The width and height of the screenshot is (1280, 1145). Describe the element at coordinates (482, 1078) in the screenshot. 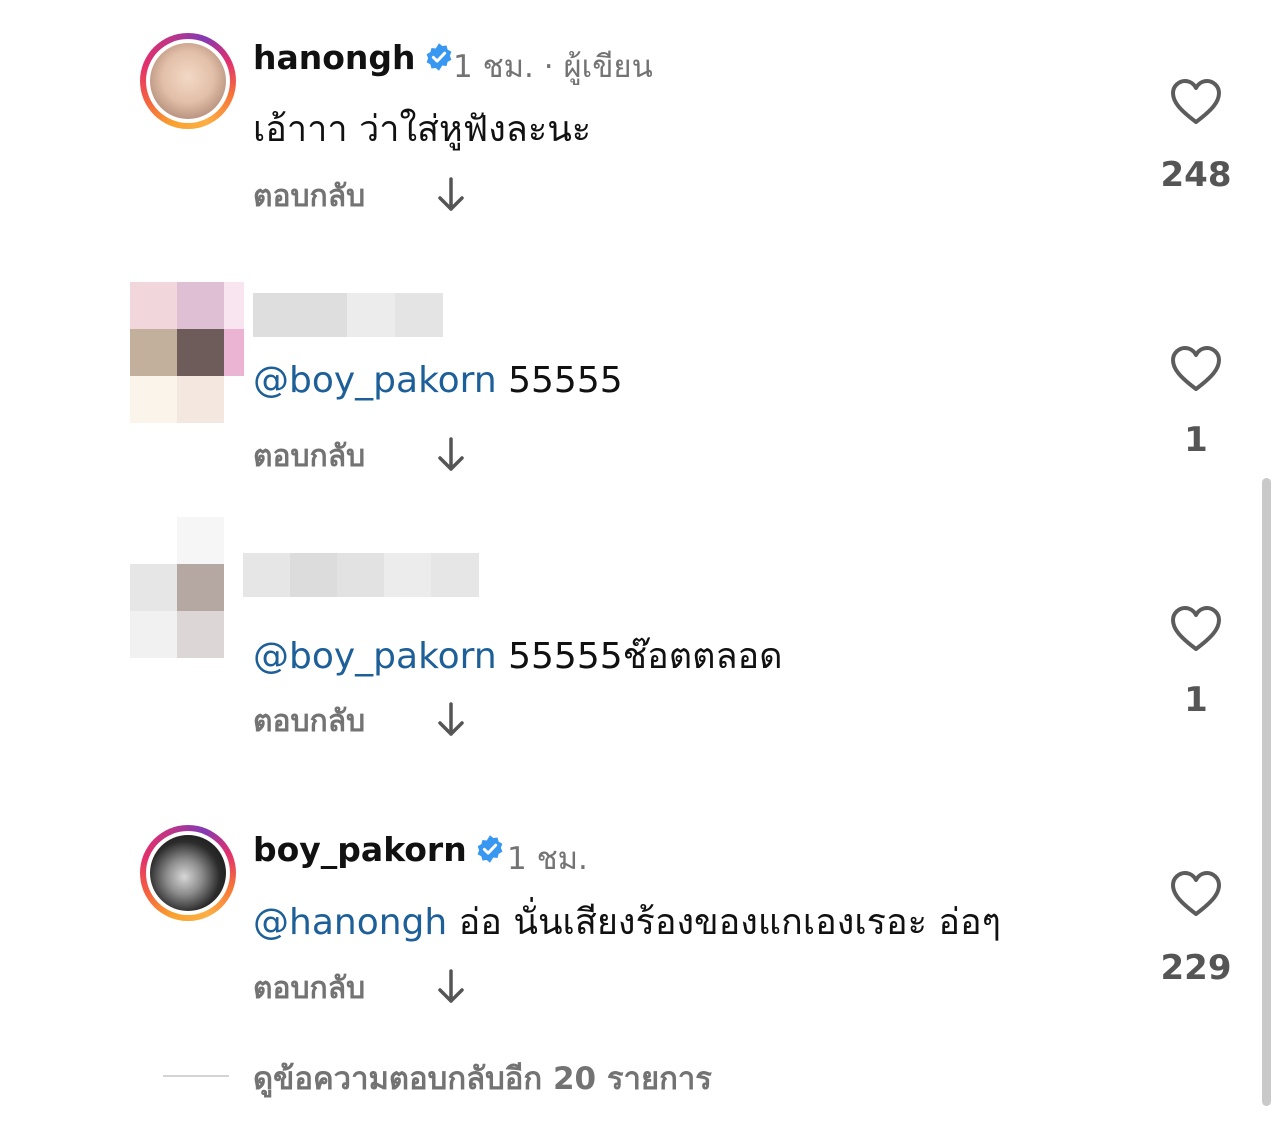

I see `view-more-replies-button: ดูข้อความตอบกลับอีก 20 รายการ` at that location.